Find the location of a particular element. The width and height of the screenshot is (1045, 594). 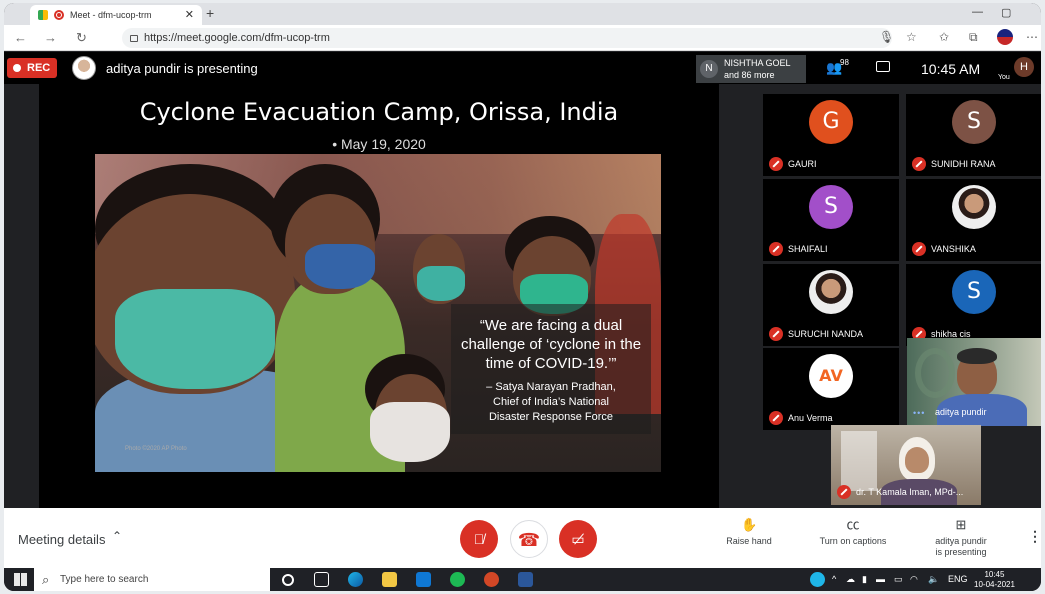

self-avatar: H is located at coordinates (1024, 67).